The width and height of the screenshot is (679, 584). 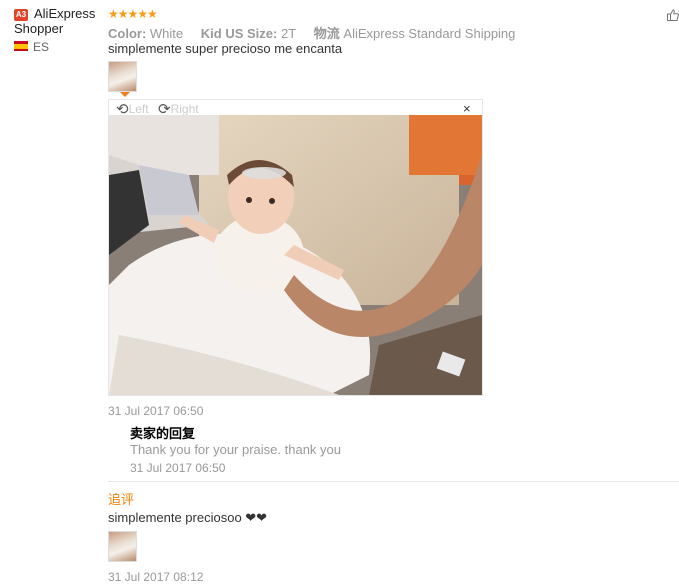 What do you see at coordinates (55, 21) in the screenshot?
I see `reviewer-name: AliExpress Shopper` at bounding box center [55, 21].